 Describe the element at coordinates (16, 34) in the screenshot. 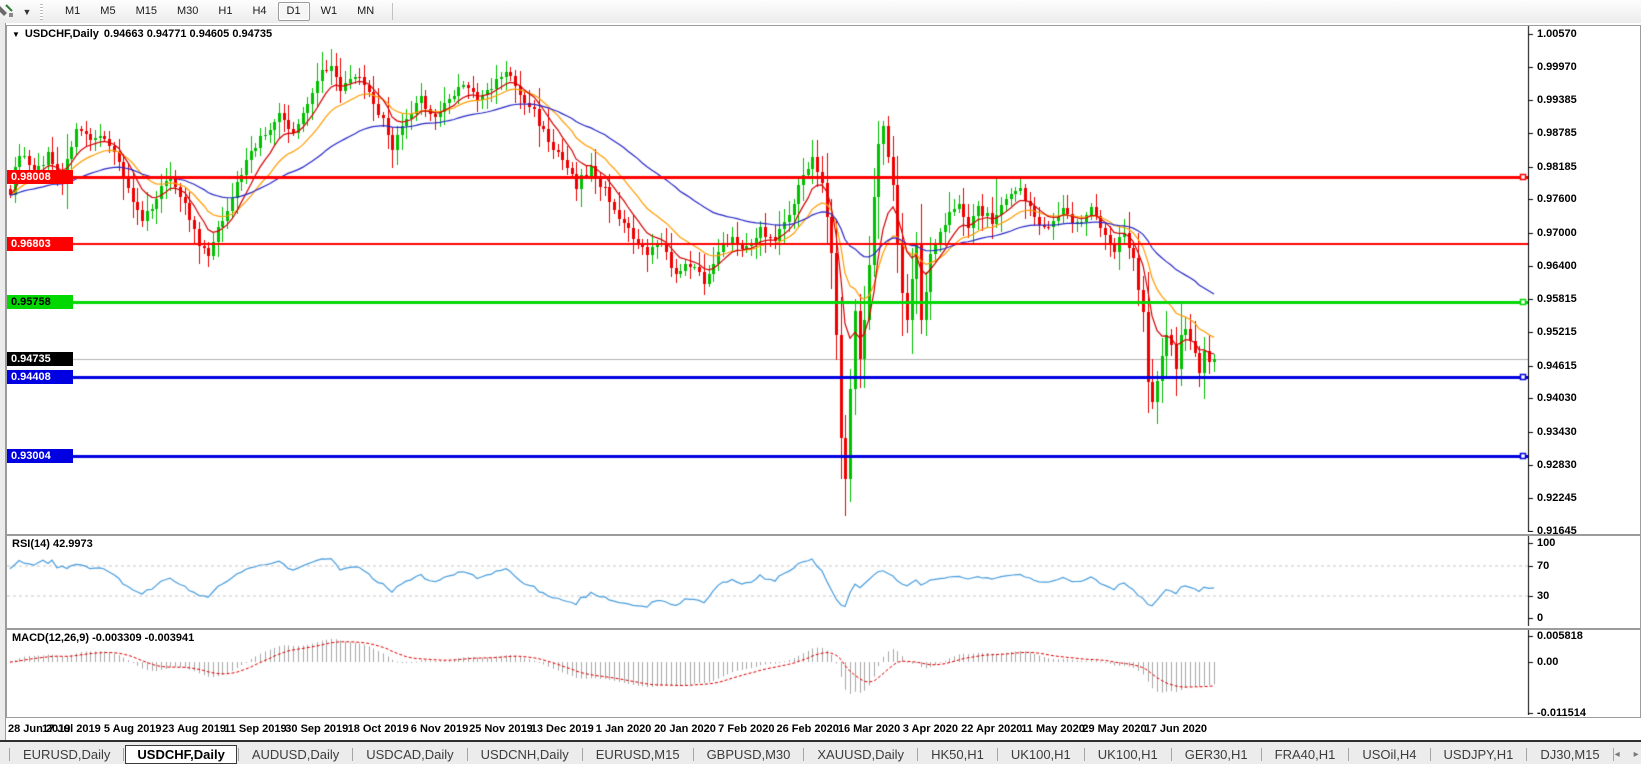

I see `collapse-chart-icon: ▼` at that location.